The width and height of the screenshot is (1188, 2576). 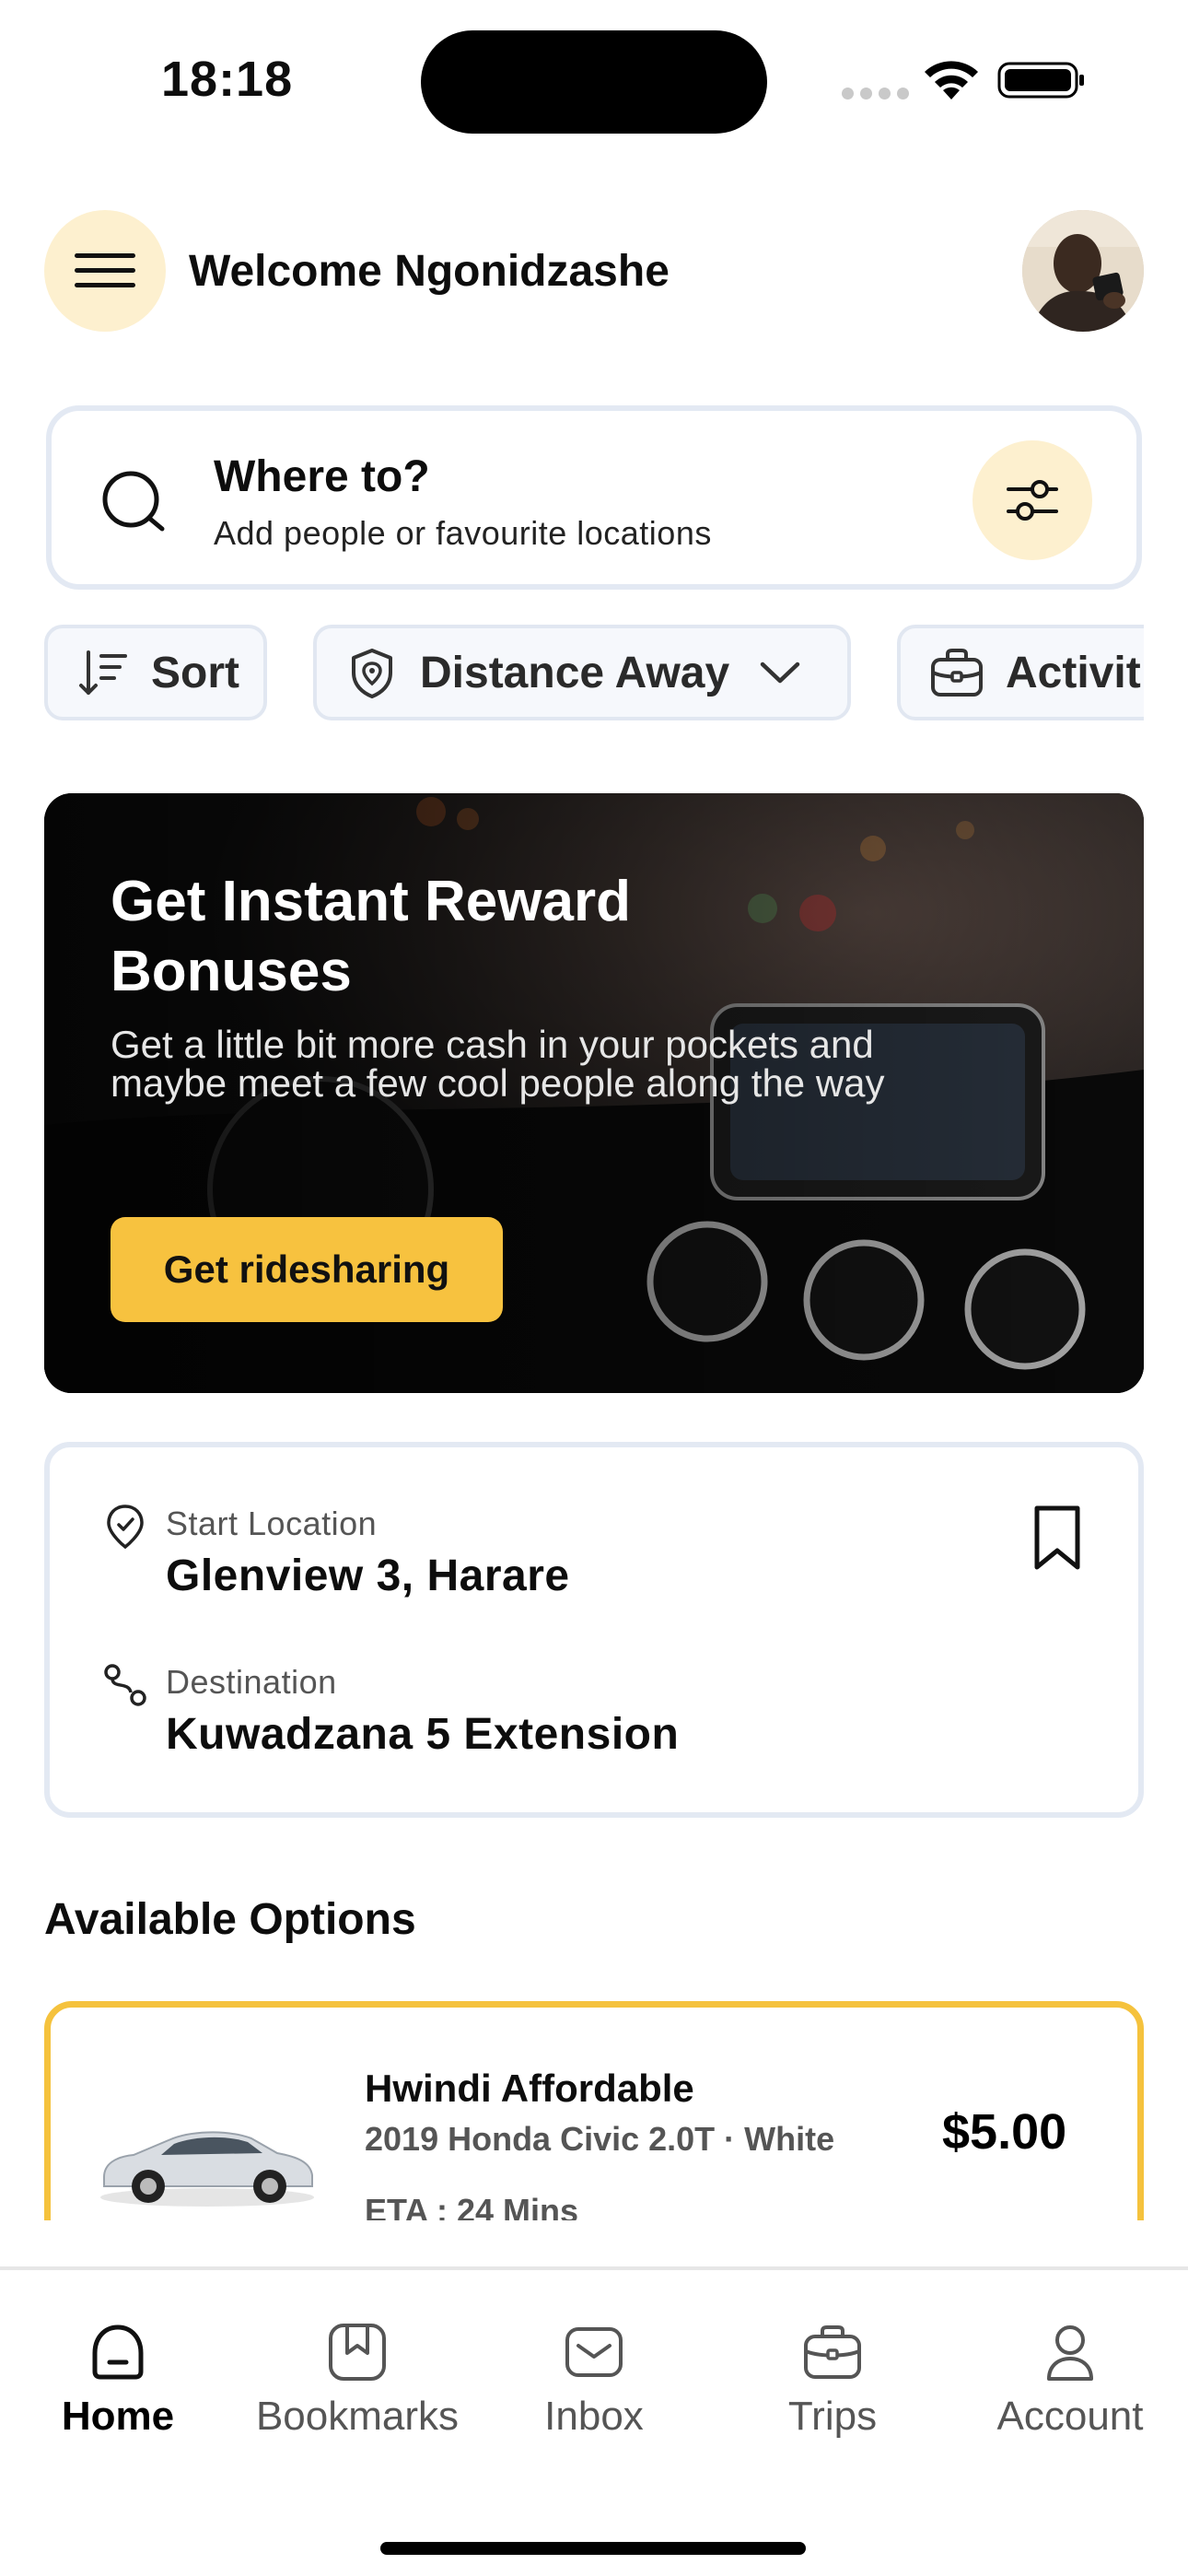 I want to click on tab-bookmarks: Bookmarks, so click(x=357, y=2393).